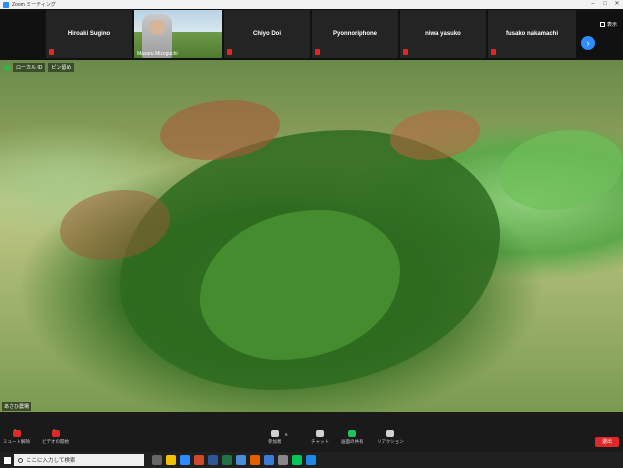 The image size is (623, 468). What do you see at coordinates (435, 135) in the screenshot?
I see `red-new-leaves` at bounding box center [435, 135].